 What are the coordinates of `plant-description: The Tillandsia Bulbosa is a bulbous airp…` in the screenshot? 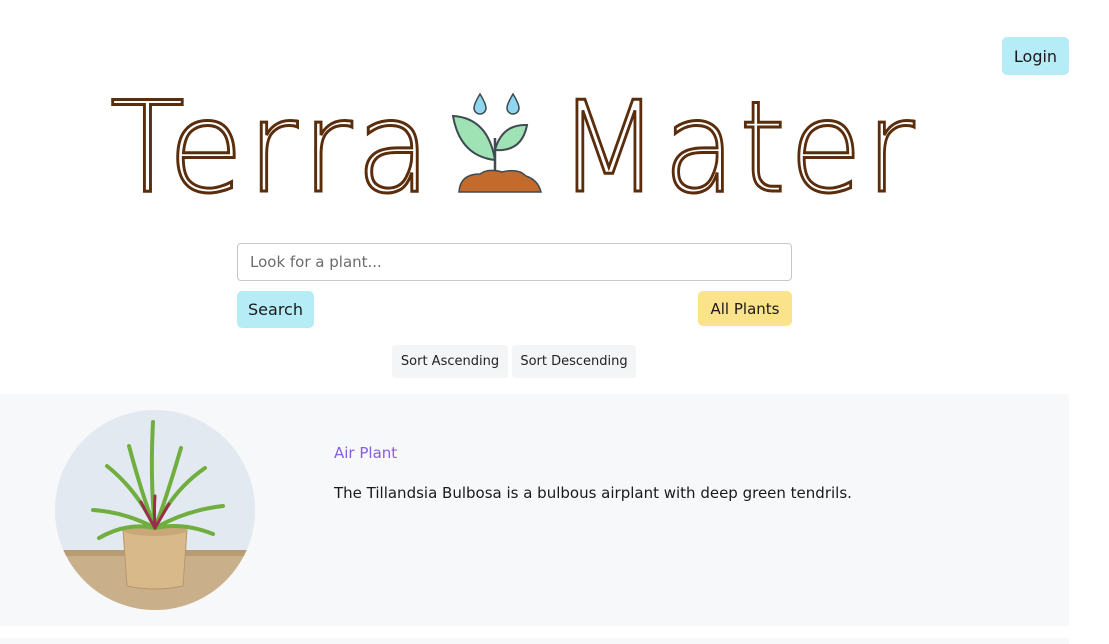 It's located at (593, 493).